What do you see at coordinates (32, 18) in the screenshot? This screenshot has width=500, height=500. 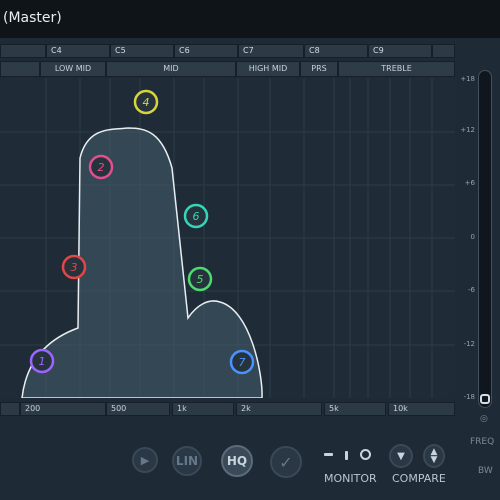 I see `window-title: (Master)` at bounding box center [32, 18].